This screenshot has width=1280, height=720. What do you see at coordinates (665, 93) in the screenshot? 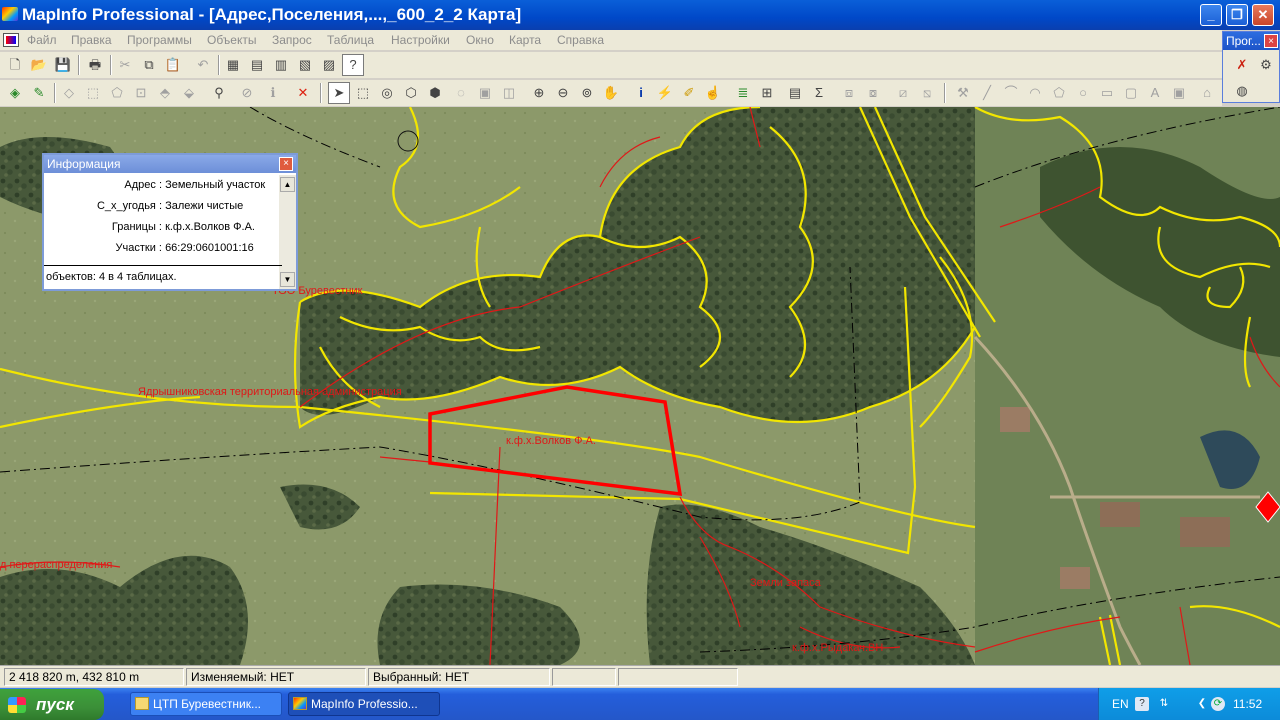
I see `hotlink-icon: ⚡` at bounding box center [665, 93].